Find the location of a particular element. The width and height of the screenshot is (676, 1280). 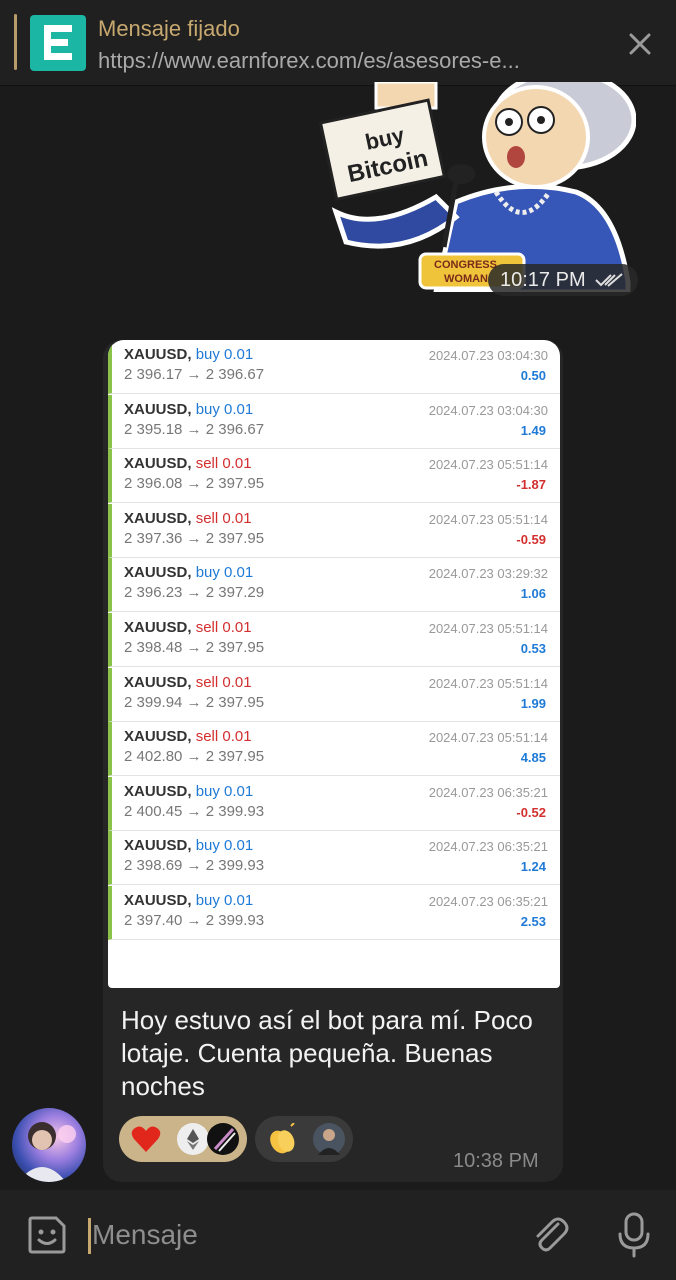

trade-prices: 2 396.17 → 2 396.67 is located at coordinates (194, 374).